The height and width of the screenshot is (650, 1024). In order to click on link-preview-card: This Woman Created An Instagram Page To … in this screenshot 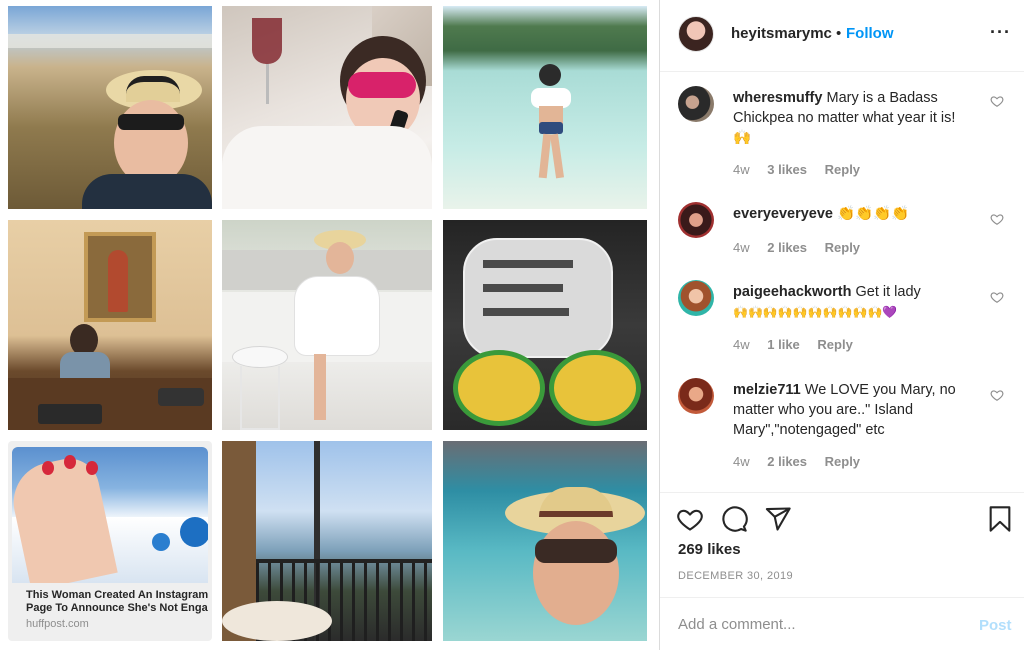, I will do `click(110, 541)`.